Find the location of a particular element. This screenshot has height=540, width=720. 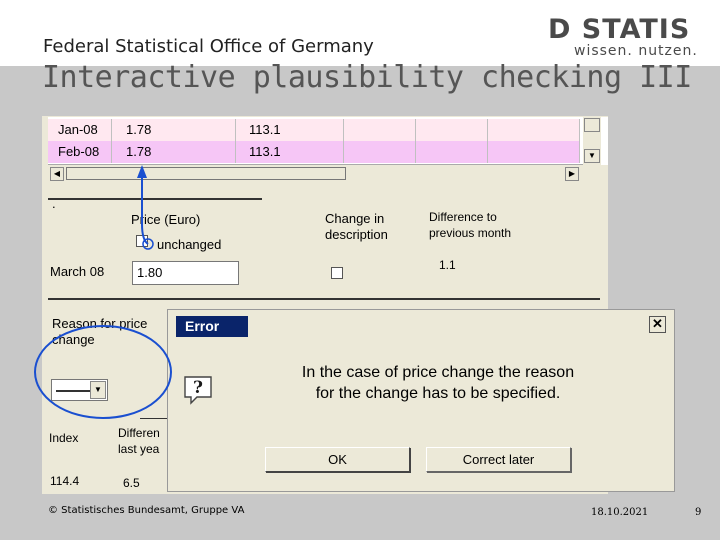

reason-for-price-change-label: Reason for price change is located at coordinates (100, 331).